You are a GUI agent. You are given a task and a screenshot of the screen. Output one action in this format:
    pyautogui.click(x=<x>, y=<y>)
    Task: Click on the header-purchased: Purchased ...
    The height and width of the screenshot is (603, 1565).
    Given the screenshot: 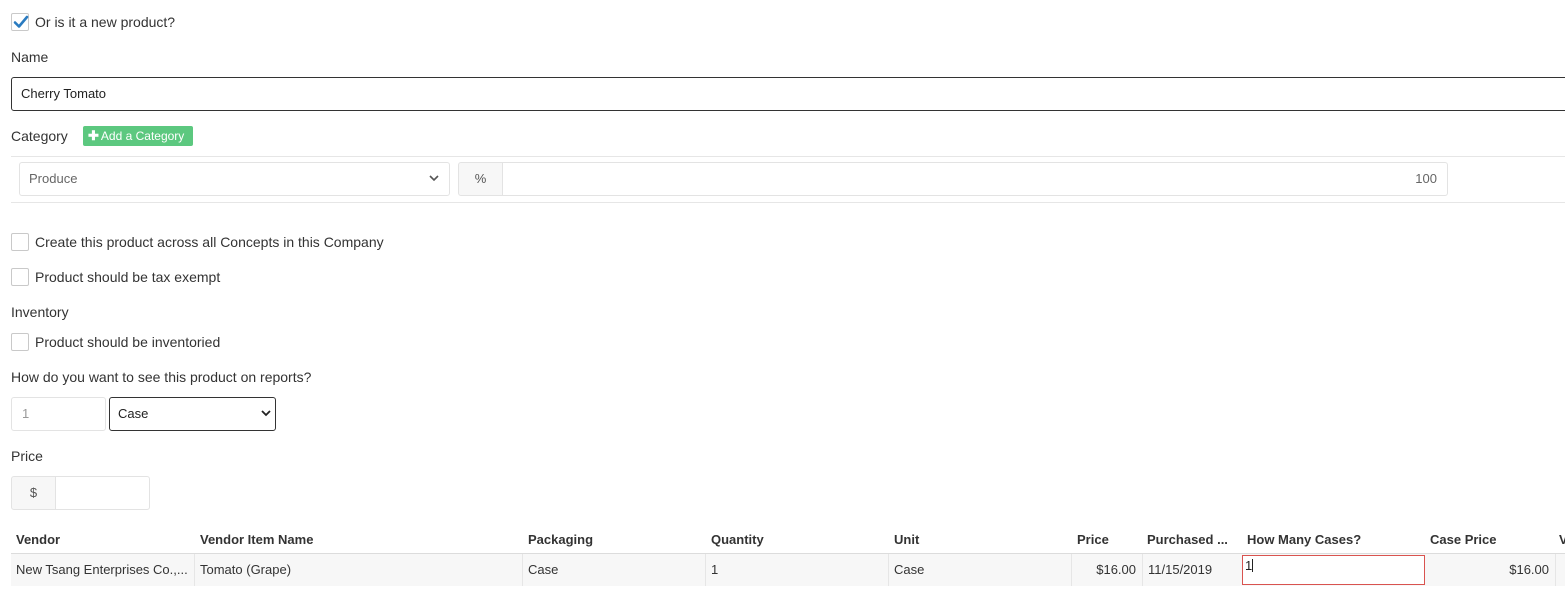 What is the action you would take?
    pyautogui.click(x=1192, y=539)
    